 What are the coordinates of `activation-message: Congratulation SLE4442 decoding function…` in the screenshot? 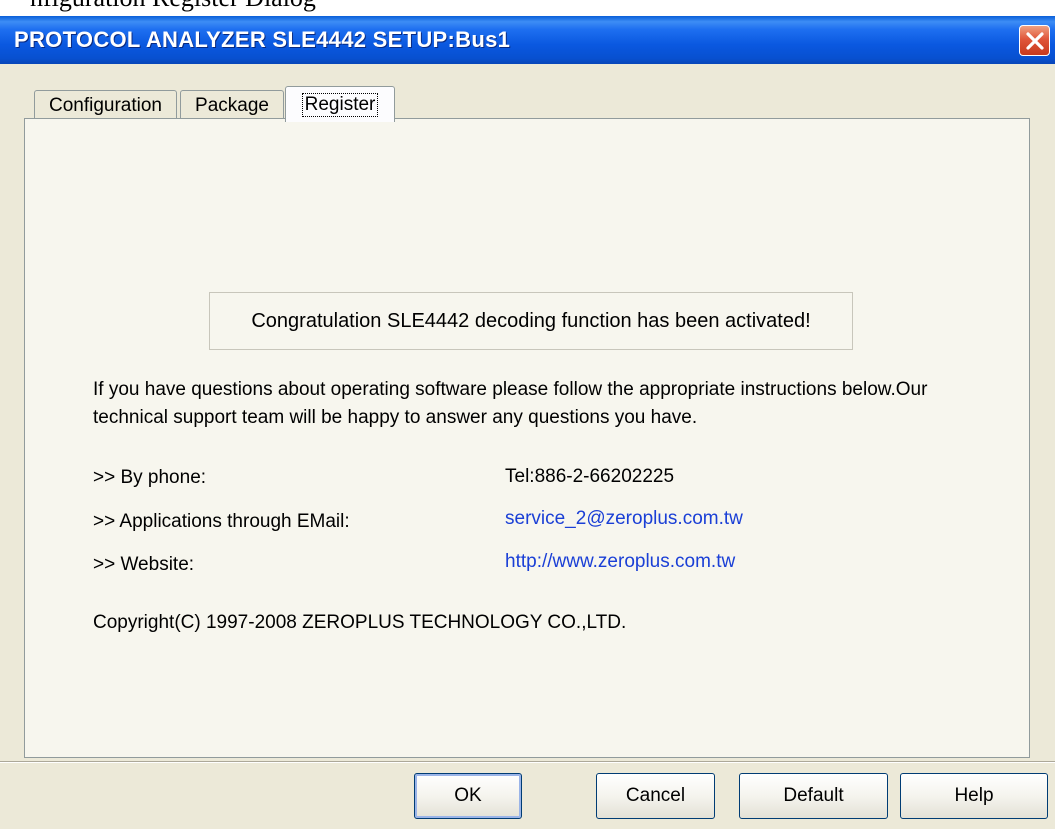 It's located at (531, 320).